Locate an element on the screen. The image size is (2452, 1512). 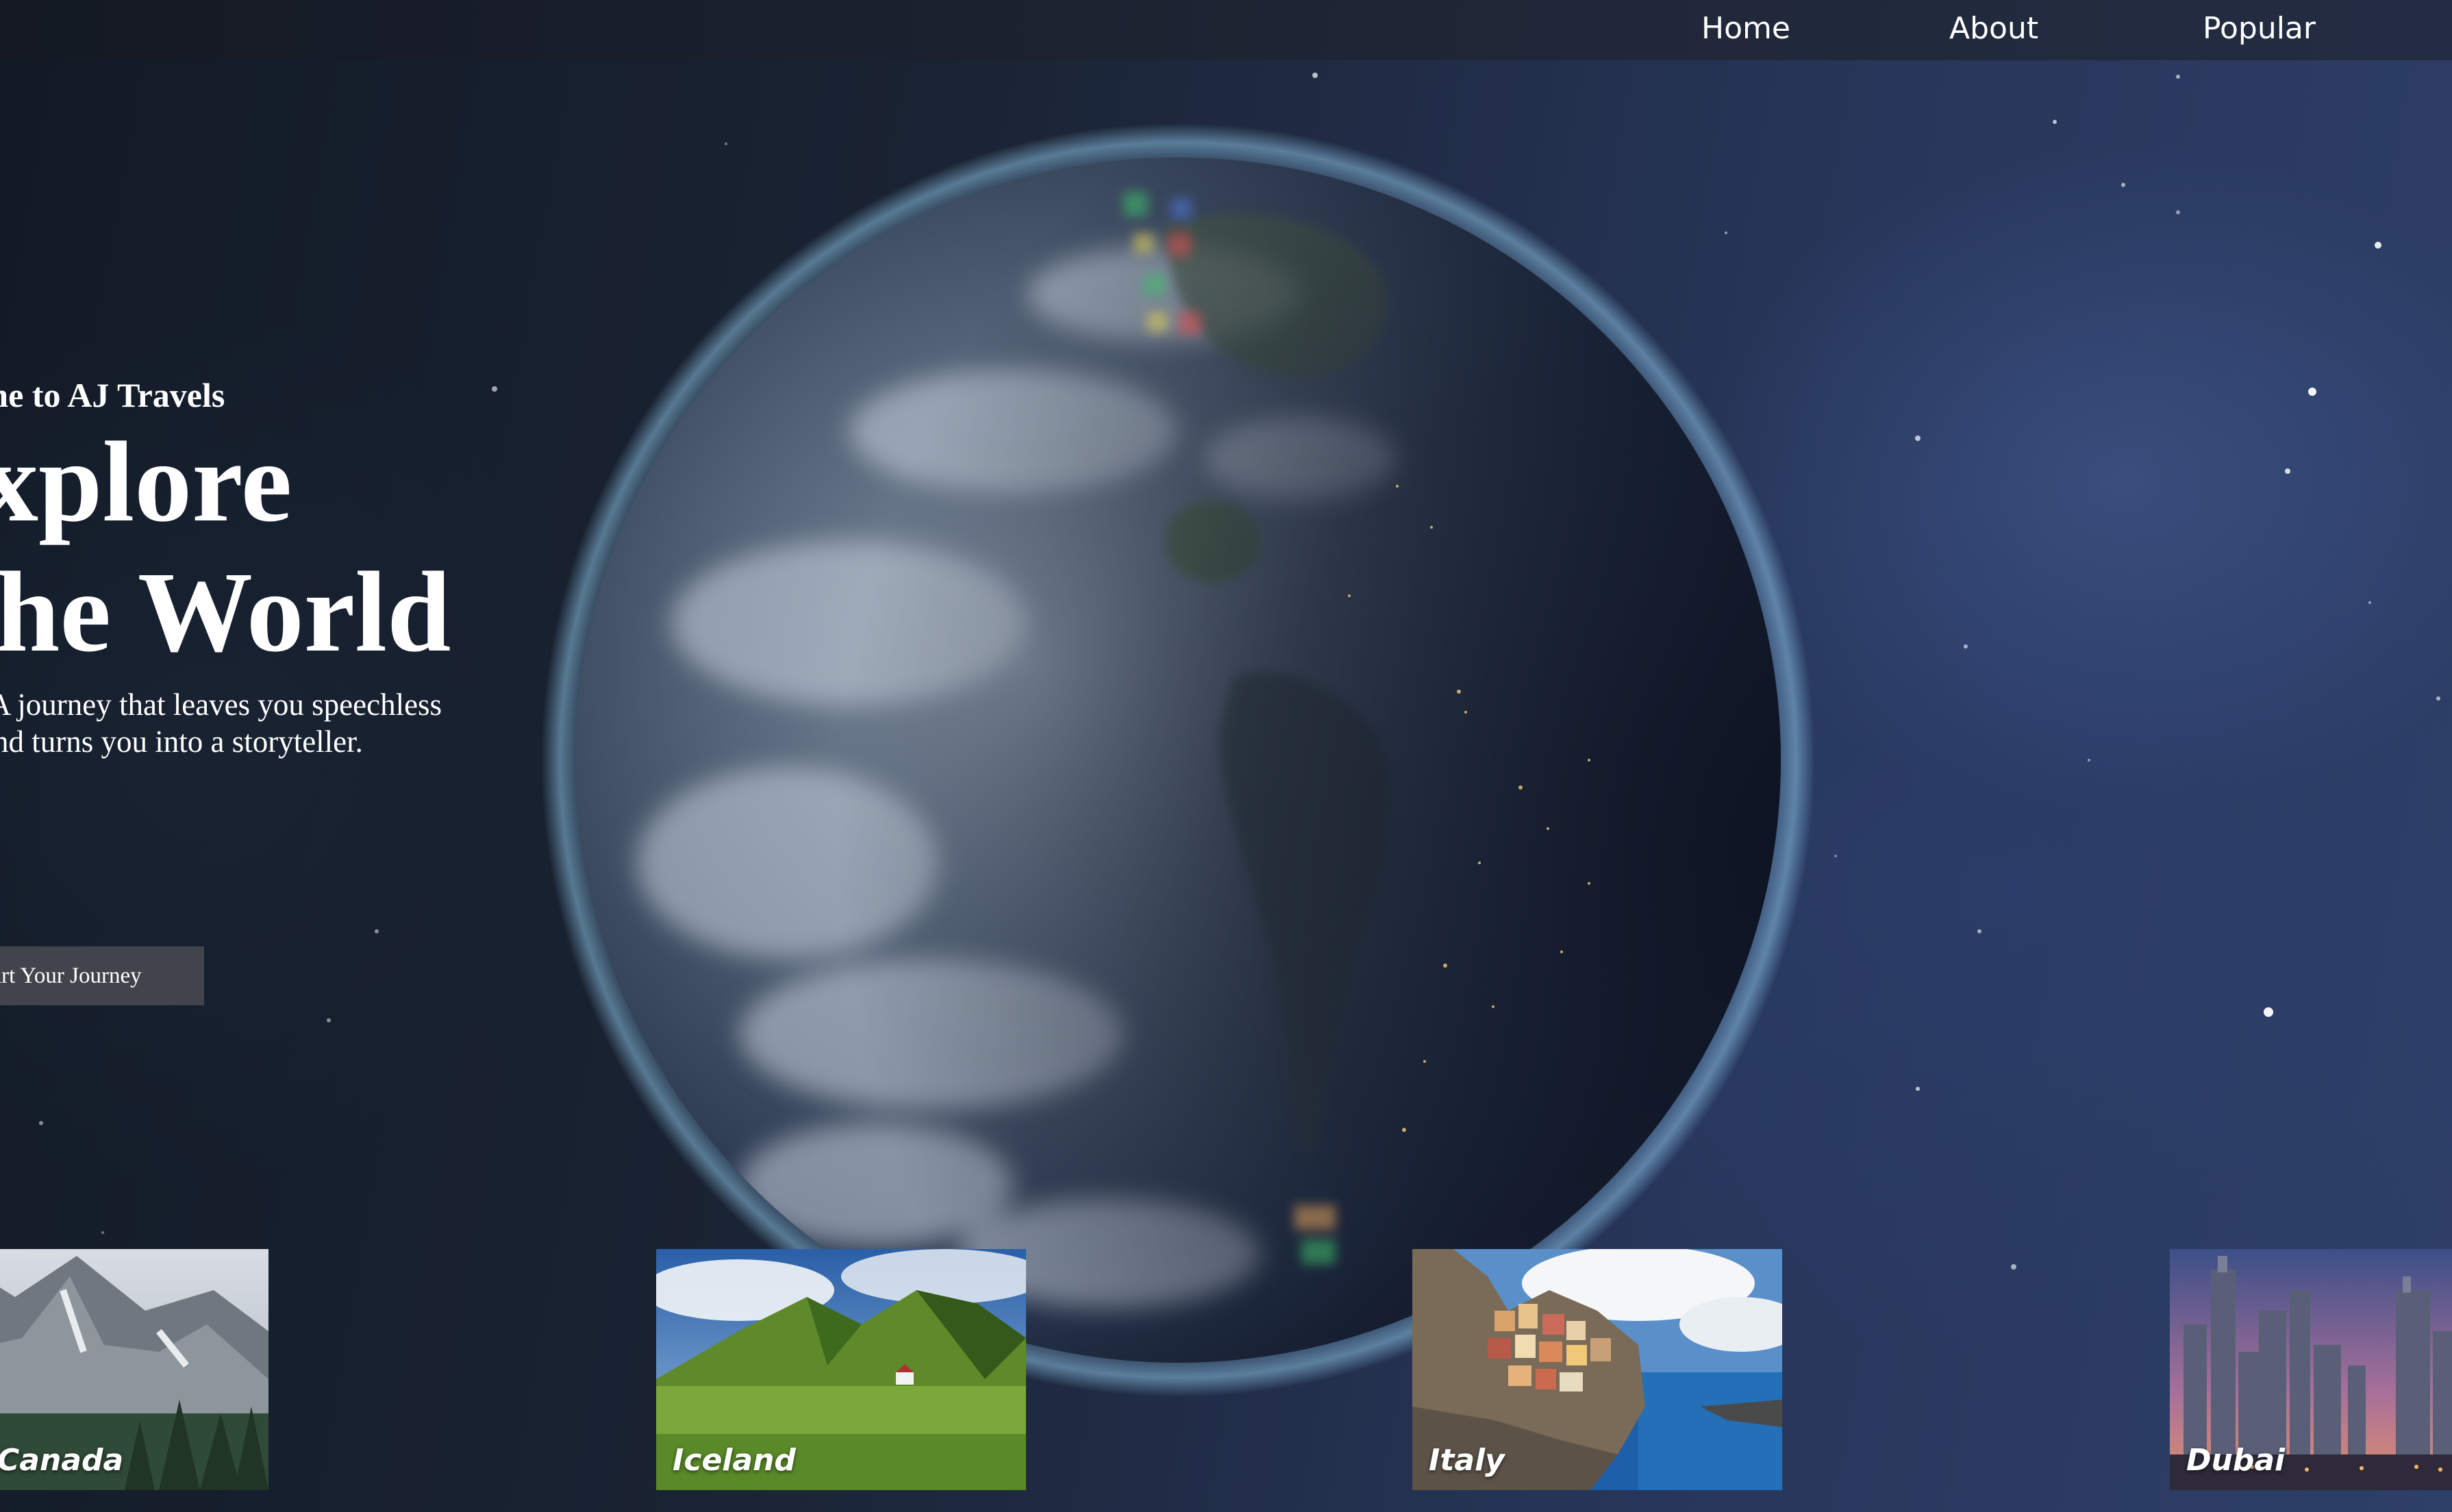
hero-welcome-text: Welcome to AJ Travels is located at coordinates (112, 395).